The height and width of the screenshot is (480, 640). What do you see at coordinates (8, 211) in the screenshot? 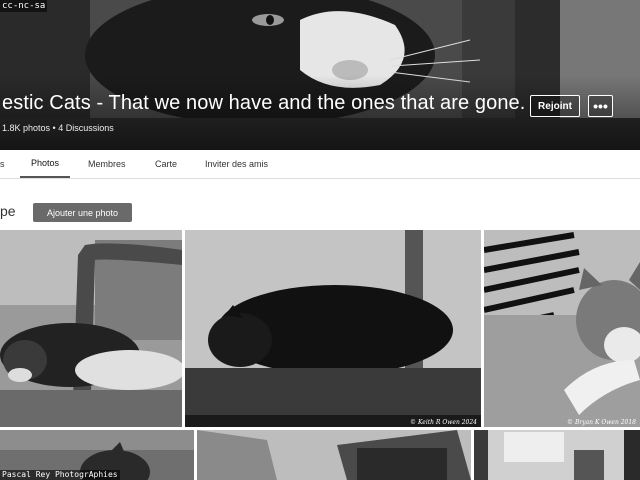
I see `section-title: pe` at bounding box center [8, 211].